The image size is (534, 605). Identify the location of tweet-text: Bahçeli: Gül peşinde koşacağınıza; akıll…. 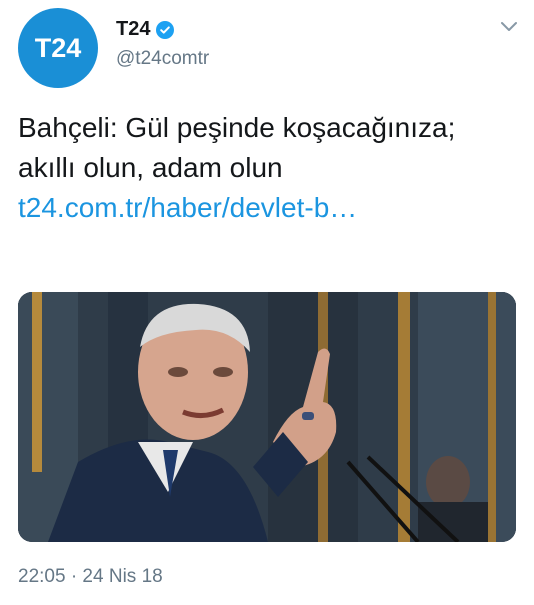
(237, 147).